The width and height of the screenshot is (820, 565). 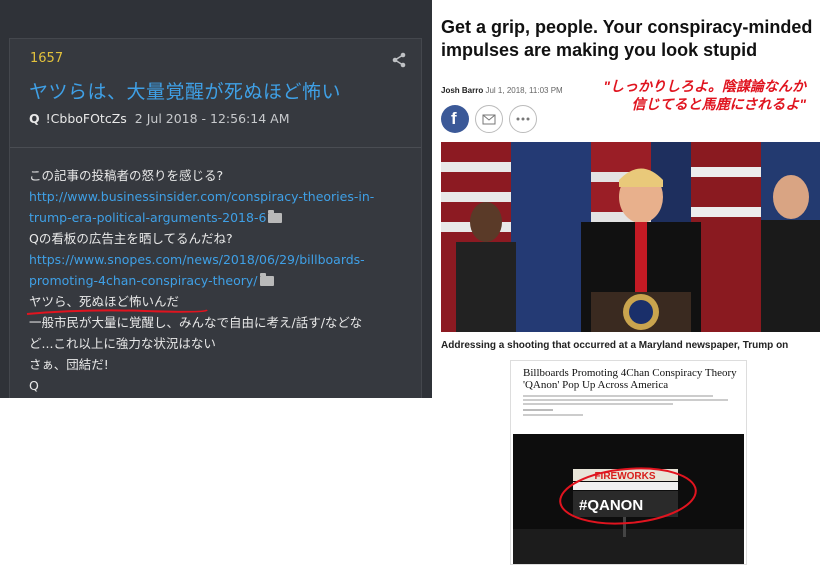 I want to click on facebook-glyph: f, so click(x=454, y=118).